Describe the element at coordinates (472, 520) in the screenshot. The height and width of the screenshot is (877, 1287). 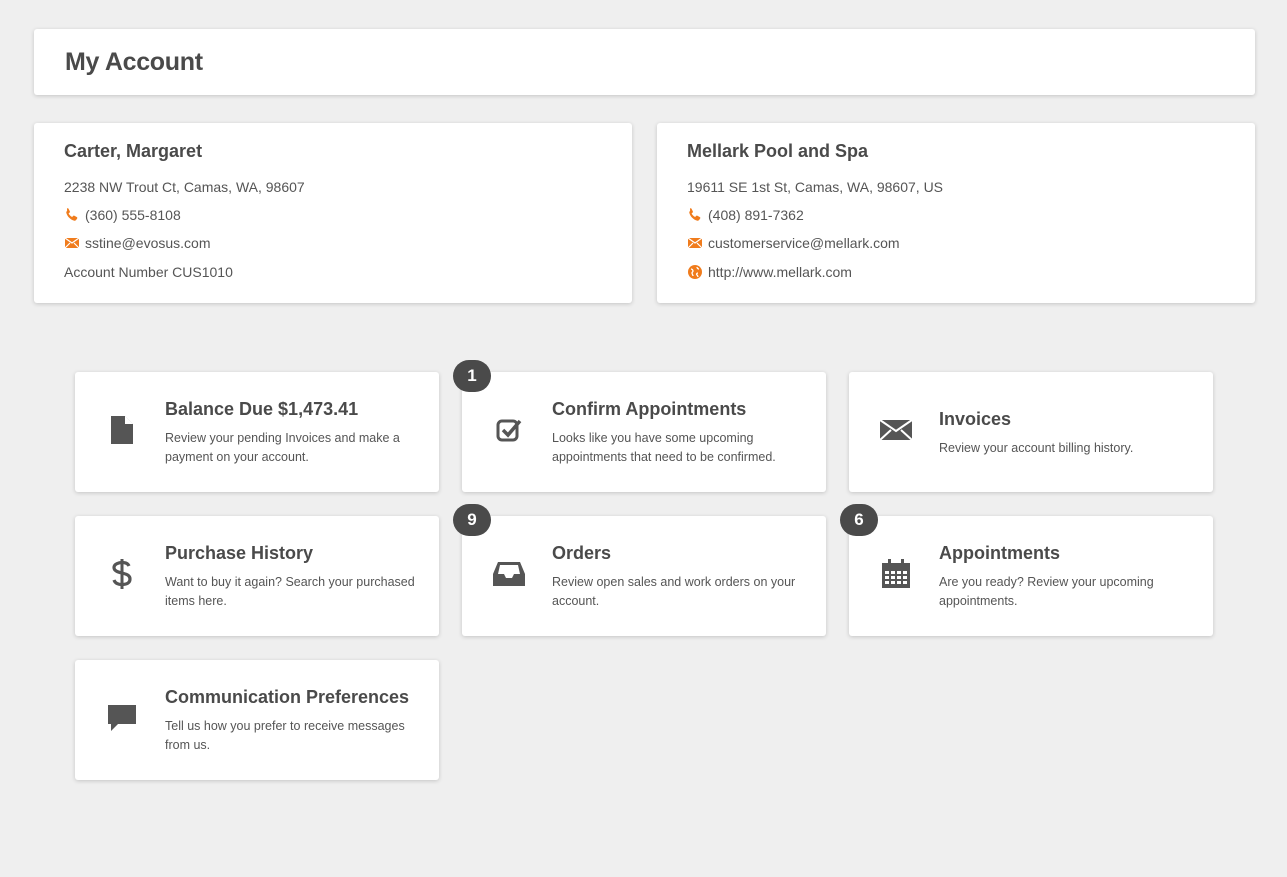
I see `notification-badge: 9` at that location.